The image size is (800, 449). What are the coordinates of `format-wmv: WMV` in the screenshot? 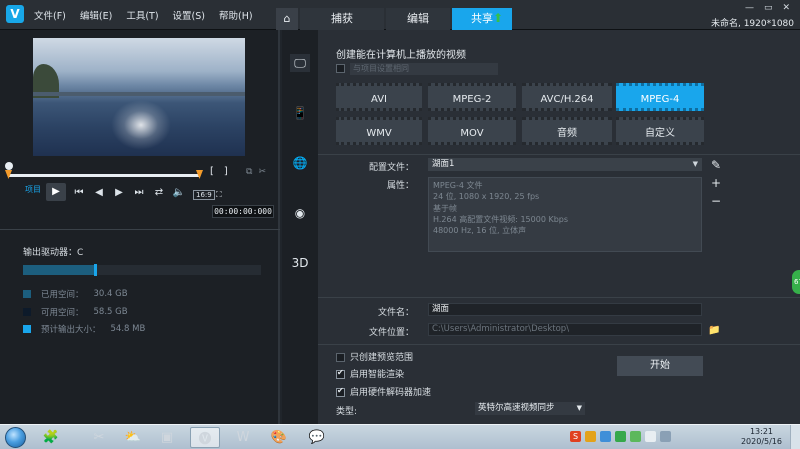 It's located at (379, 131).